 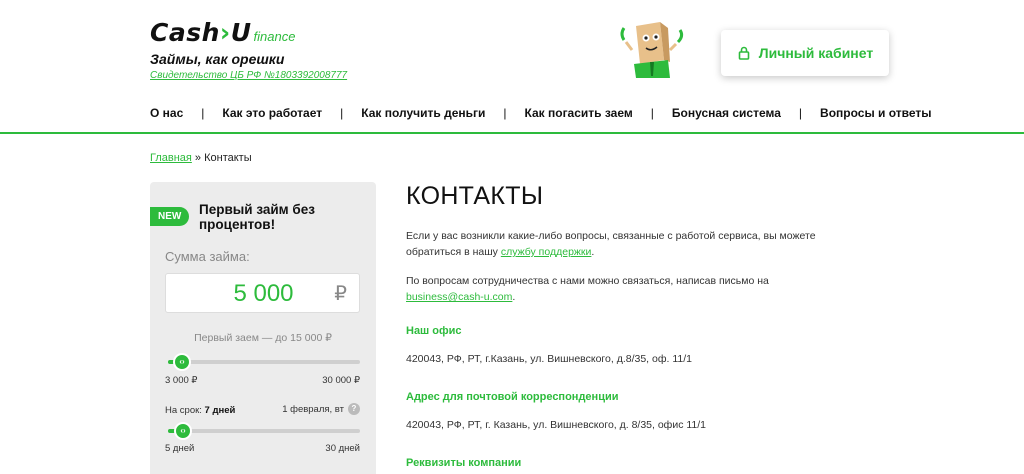 What do you see at coordinates (185, 32) in the screenshot?
I see `logo-cash: Cash` at bounding box center [185, 32].